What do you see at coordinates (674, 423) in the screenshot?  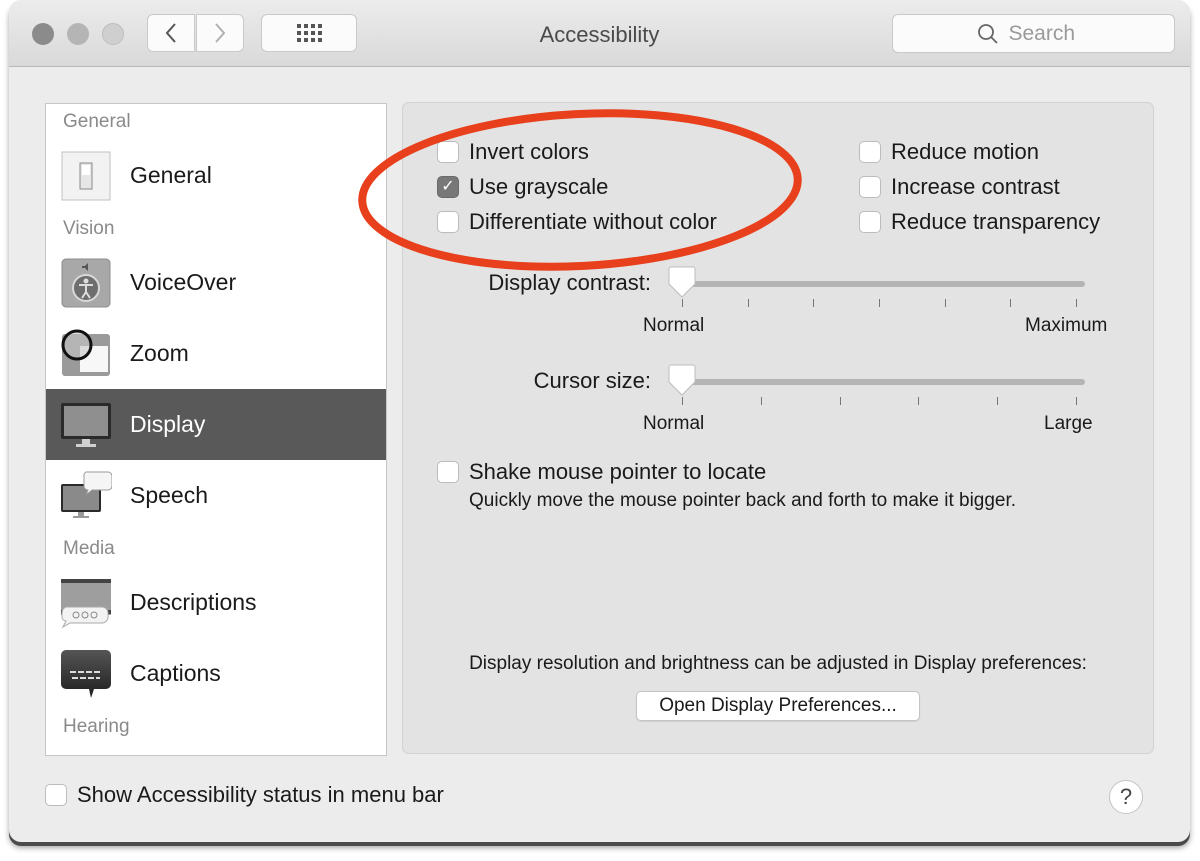 I see `cursor-size-min-label: Normal` at bounding box center [674, 423].